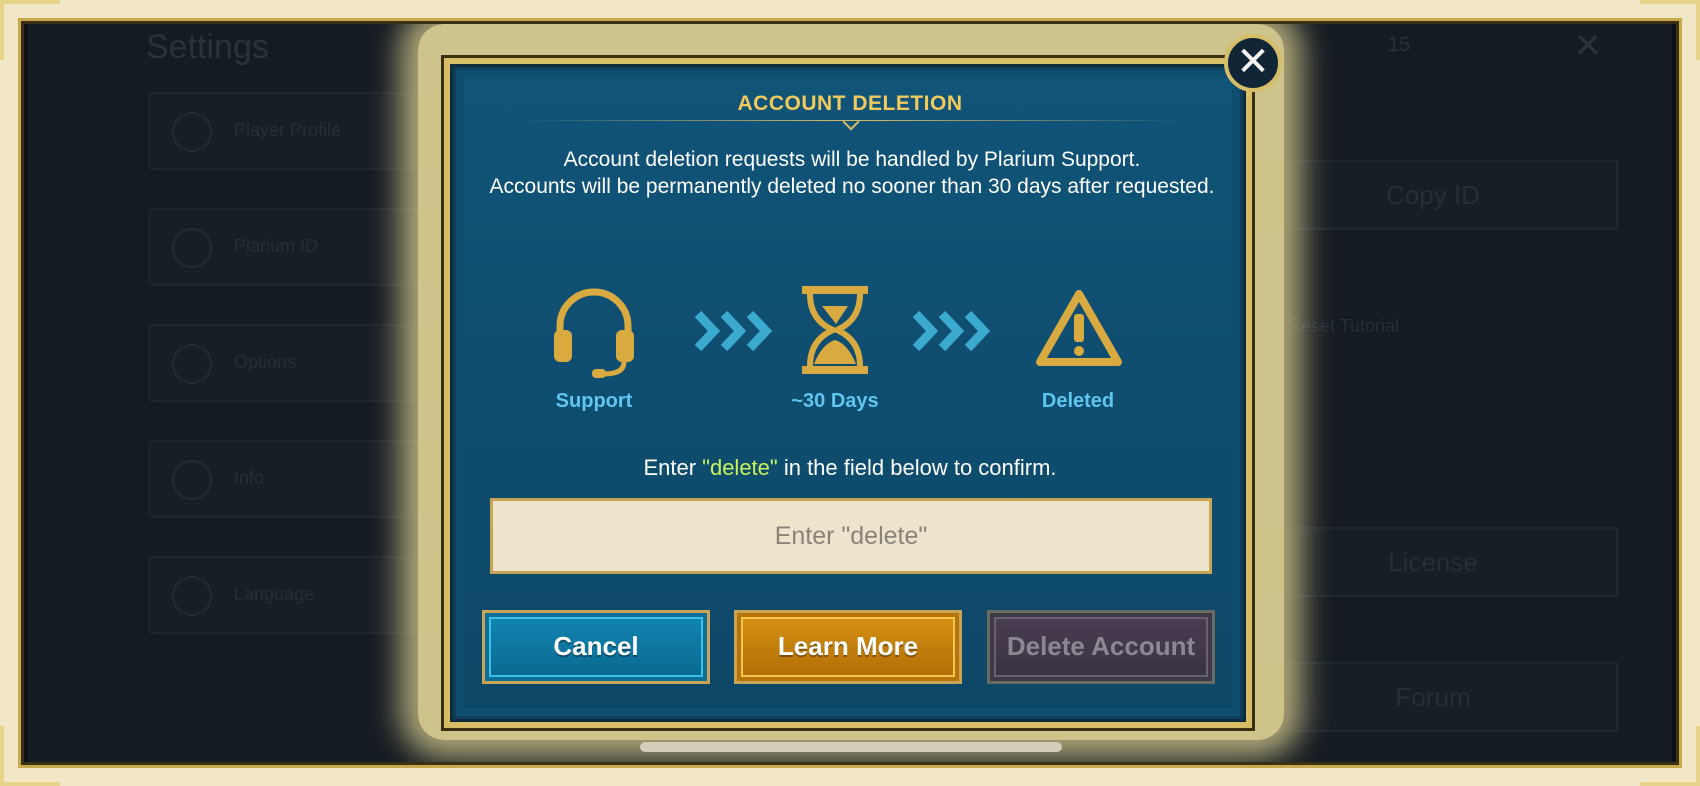 This screenshot has height=786, width=1700. I want to click on delete-account-button-label: Delete Account, so click(1101, 646).